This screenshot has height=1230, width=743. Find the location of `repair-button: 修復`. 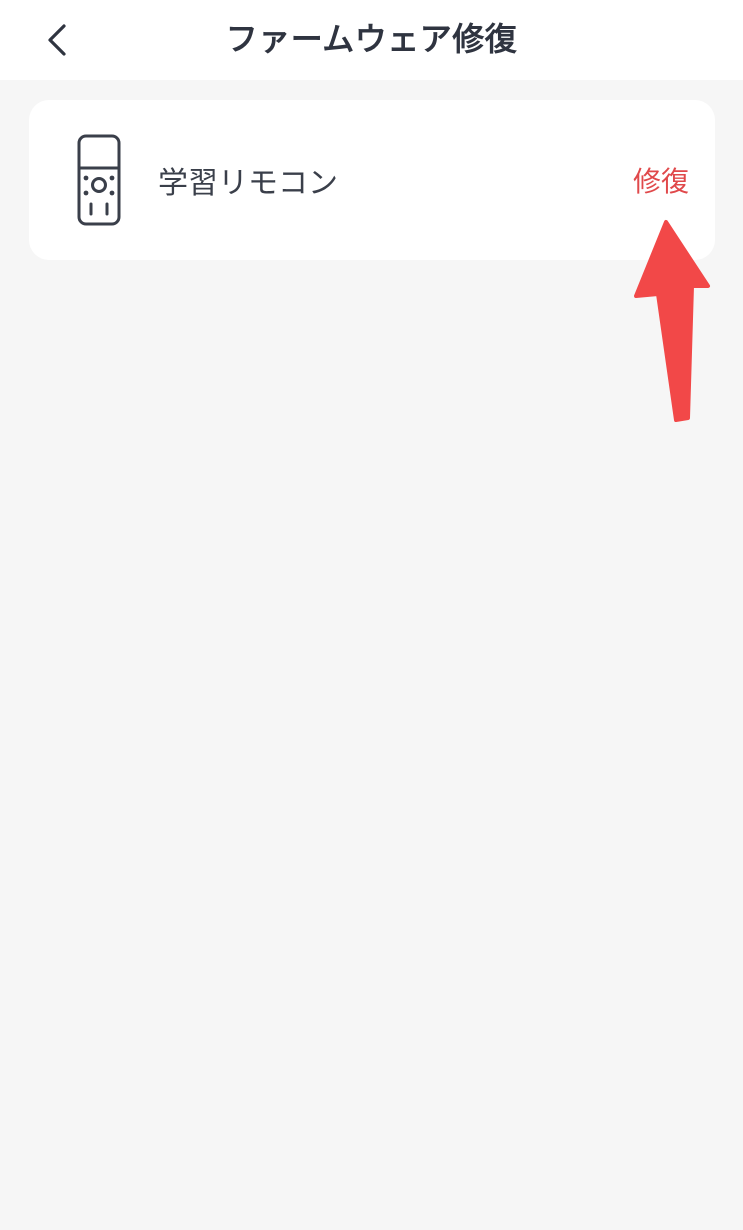

repair-button: 修復 is located at coordinates (661, 180).